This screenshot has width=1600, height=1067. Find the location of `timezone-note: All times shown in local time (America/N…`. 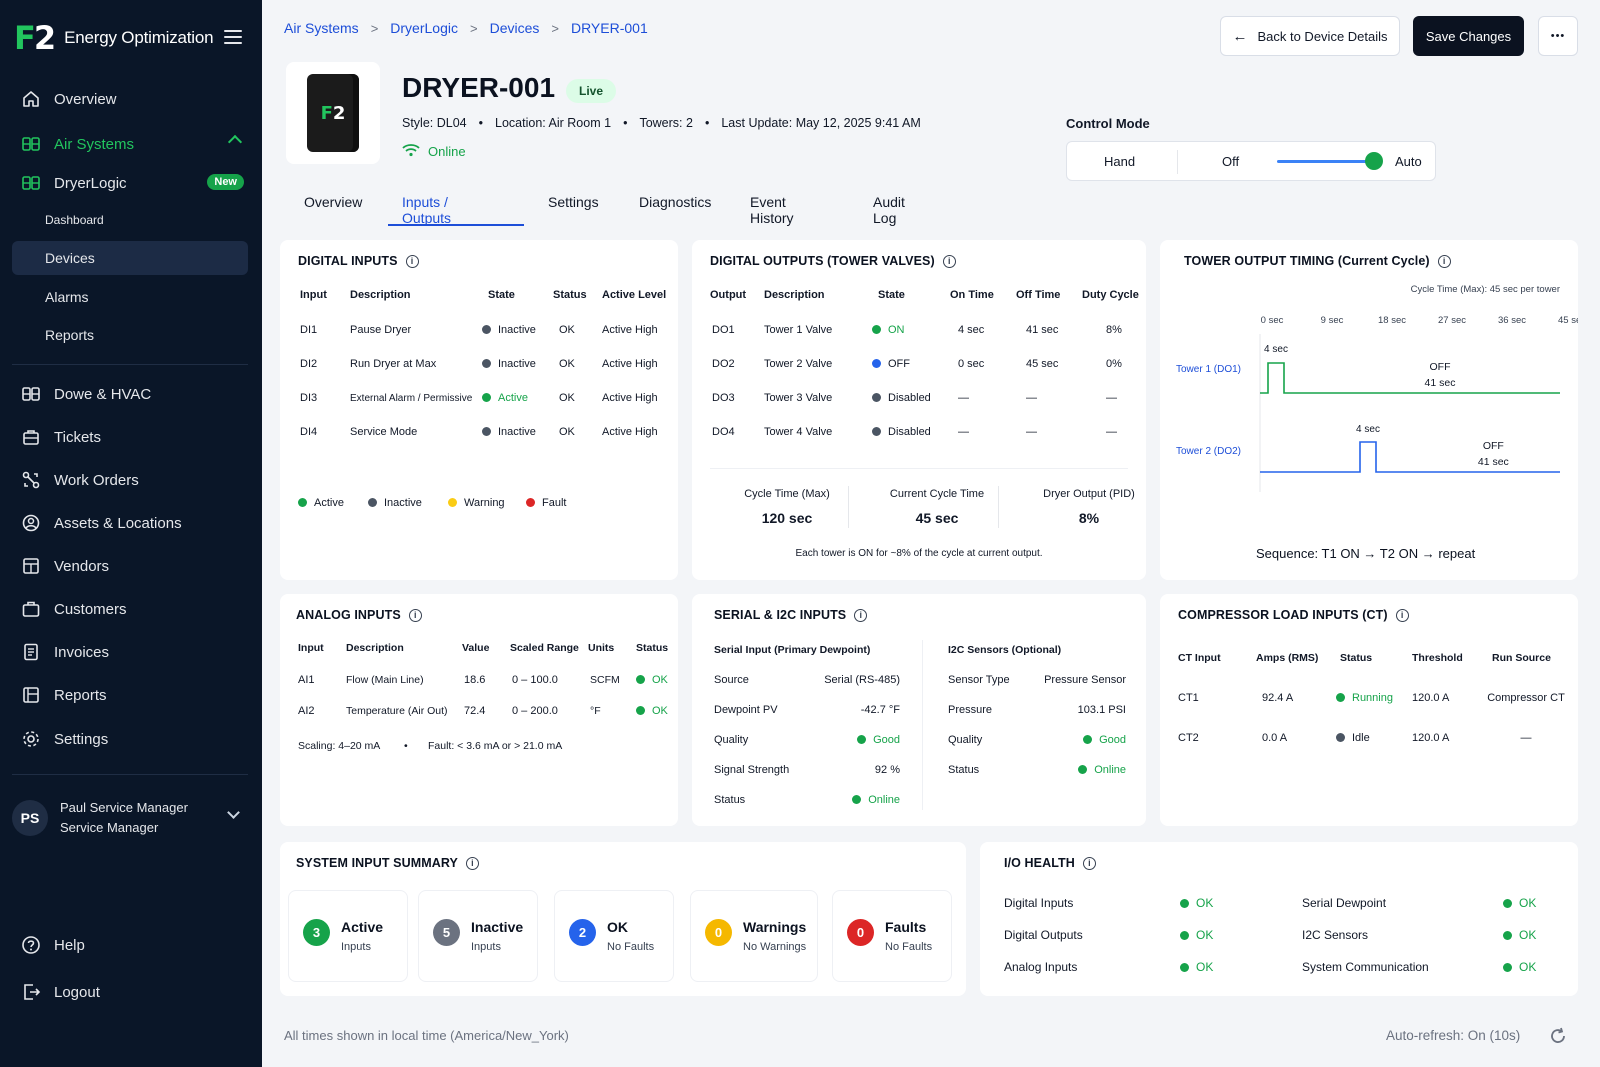

timezone-note: All times shown in local time (America/N… is located at coordinates (426, 1035).